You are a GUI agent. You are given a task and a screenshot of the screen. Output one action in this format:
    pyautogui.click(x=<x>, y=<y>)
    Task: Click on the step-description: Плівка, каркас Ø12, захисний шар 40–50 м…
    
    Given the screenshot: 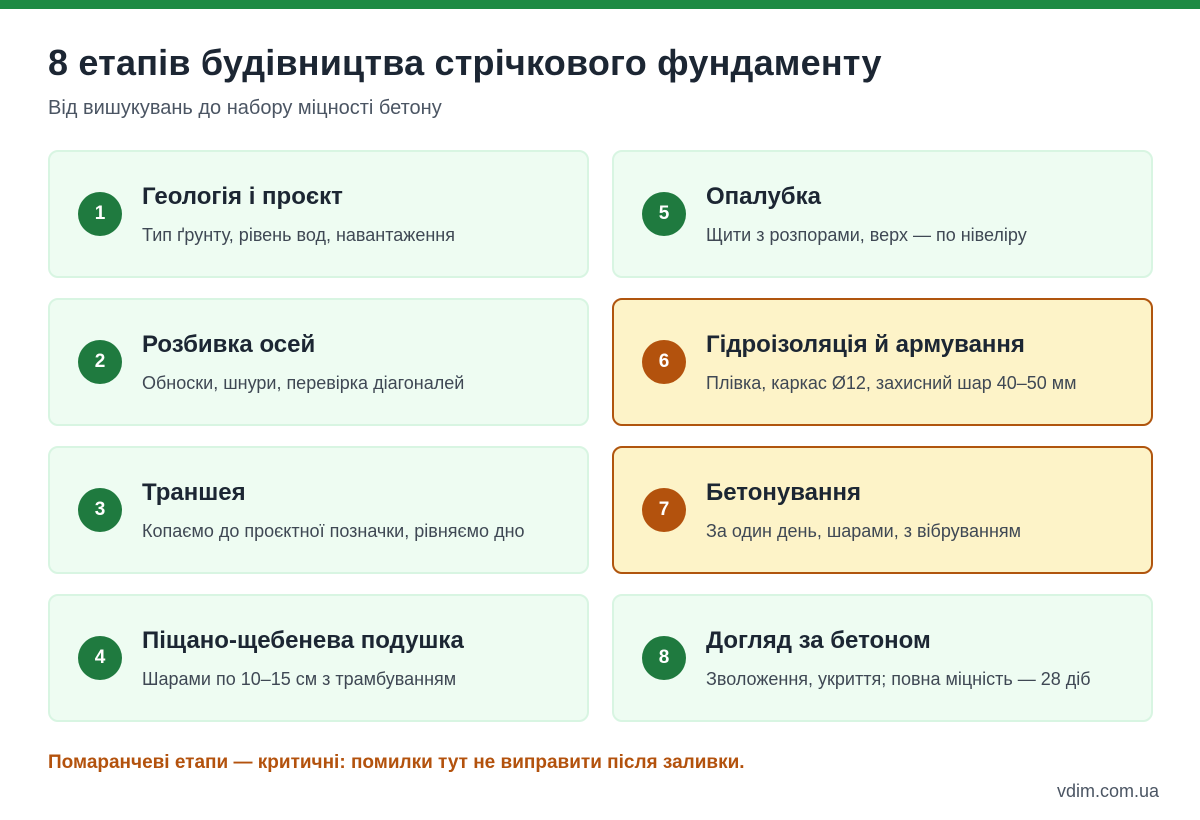 What is the action you would take?
    pyautogui.click(x=891, y=382)
    